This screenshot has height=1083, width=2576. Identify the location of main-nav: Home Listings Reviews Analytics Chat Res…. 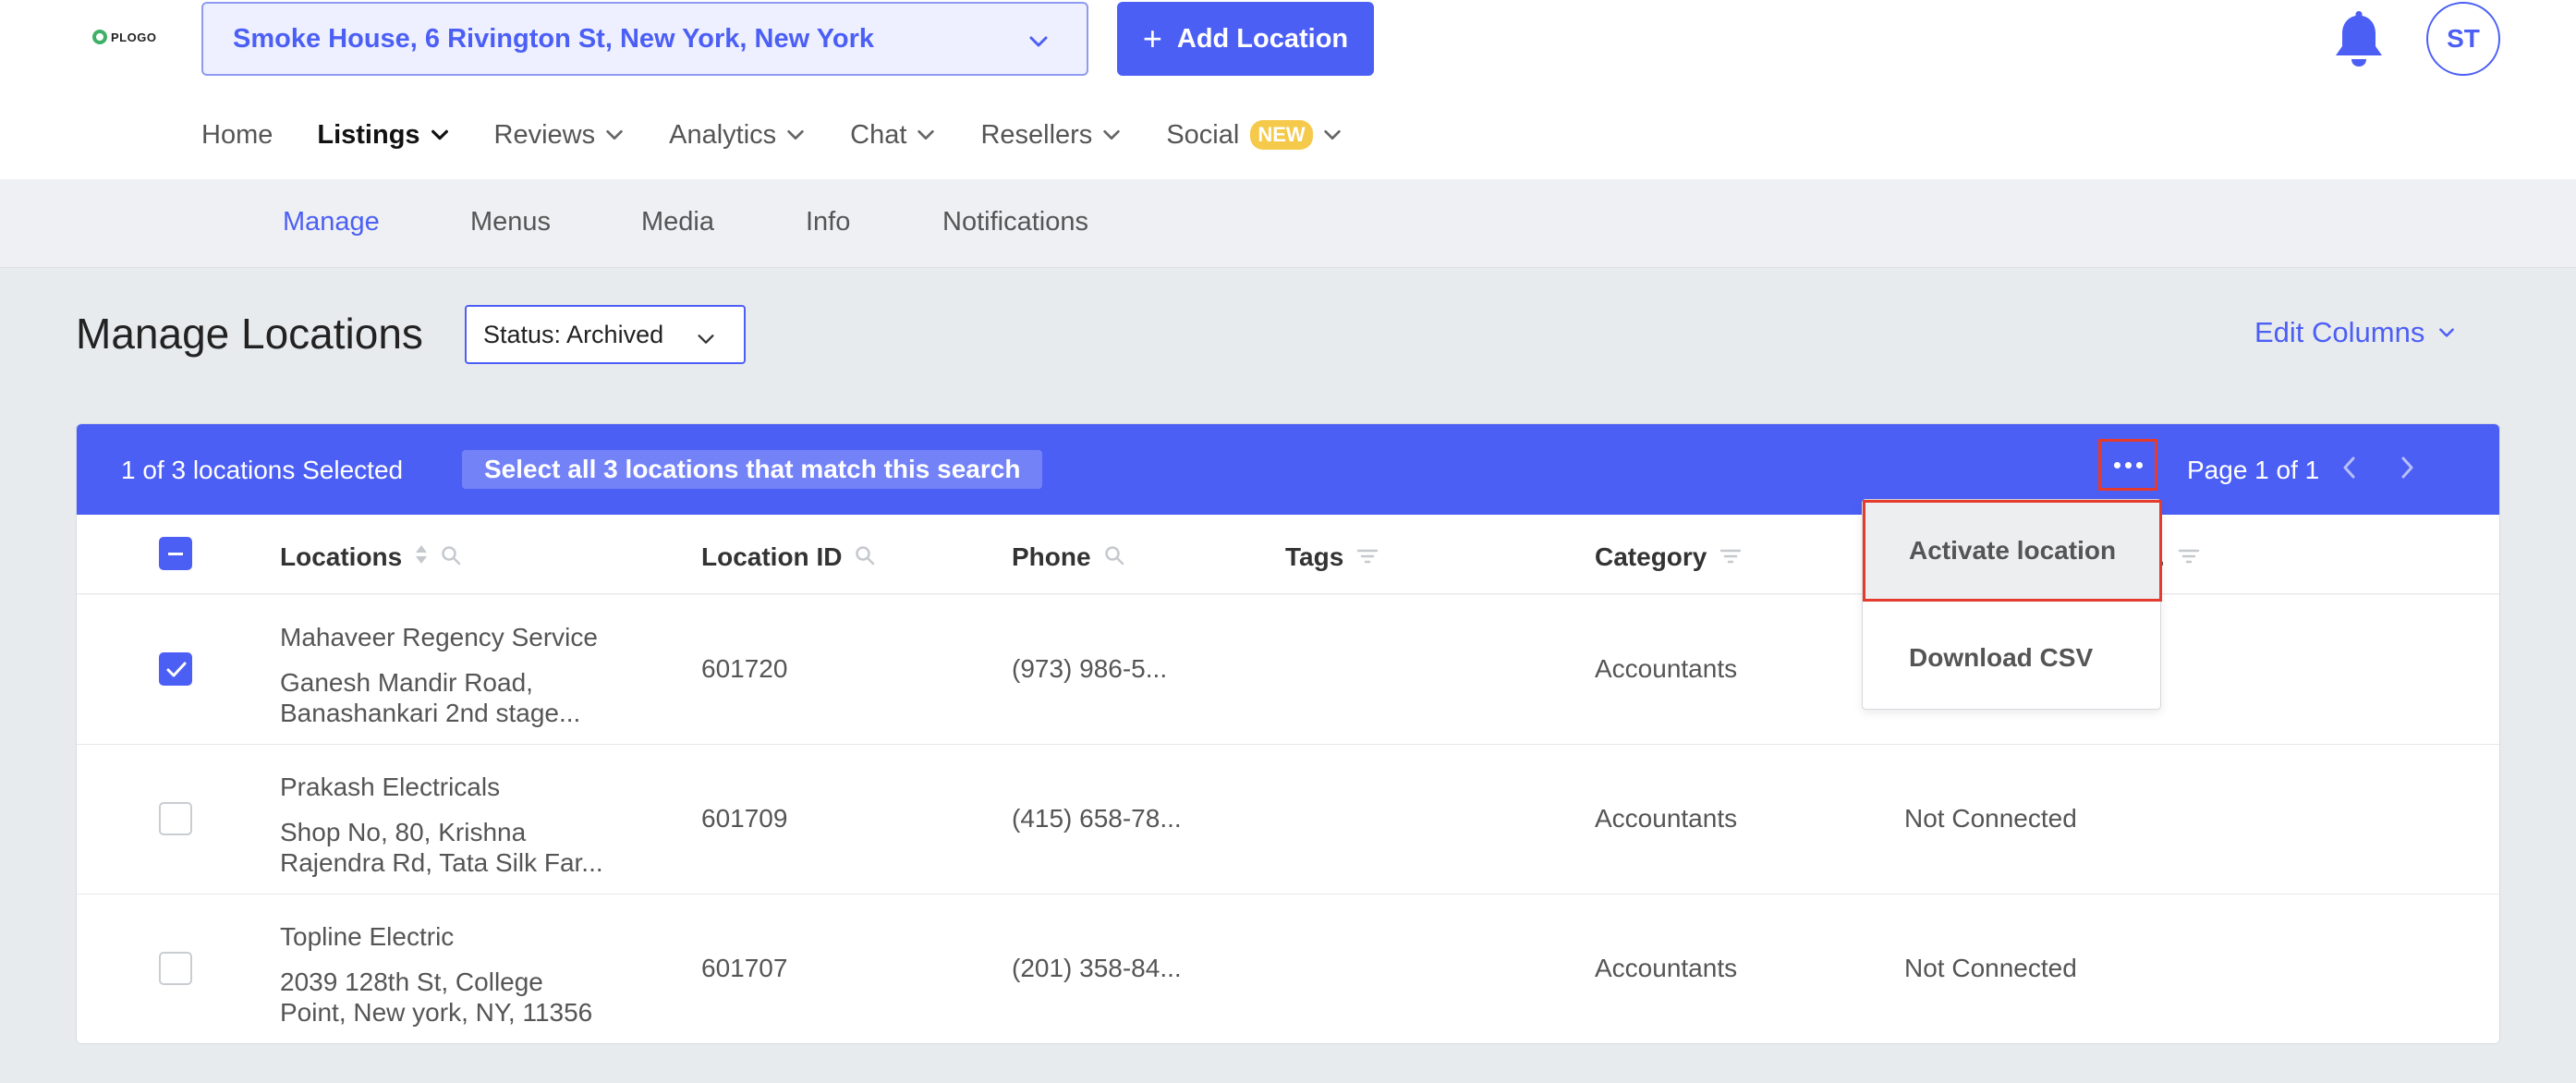
(794, 135).